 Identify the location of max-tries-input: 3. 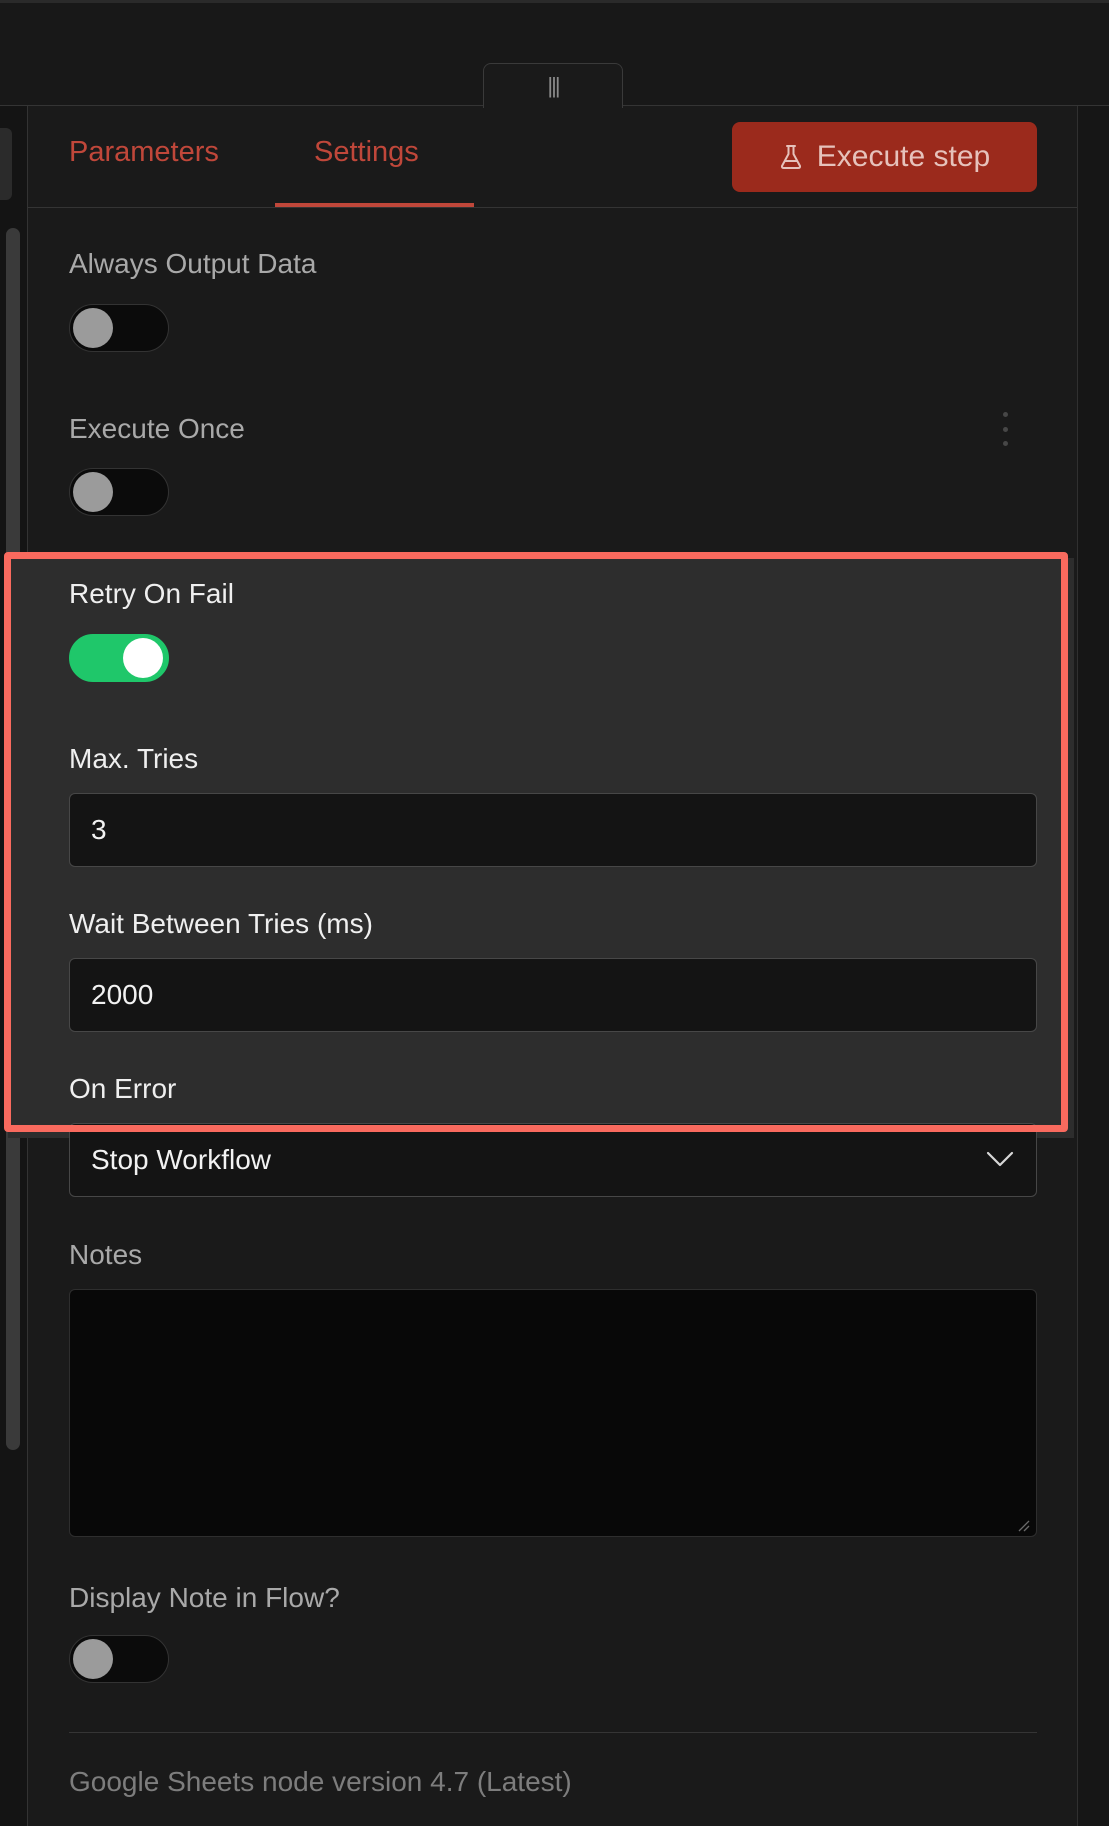
(553, 830).